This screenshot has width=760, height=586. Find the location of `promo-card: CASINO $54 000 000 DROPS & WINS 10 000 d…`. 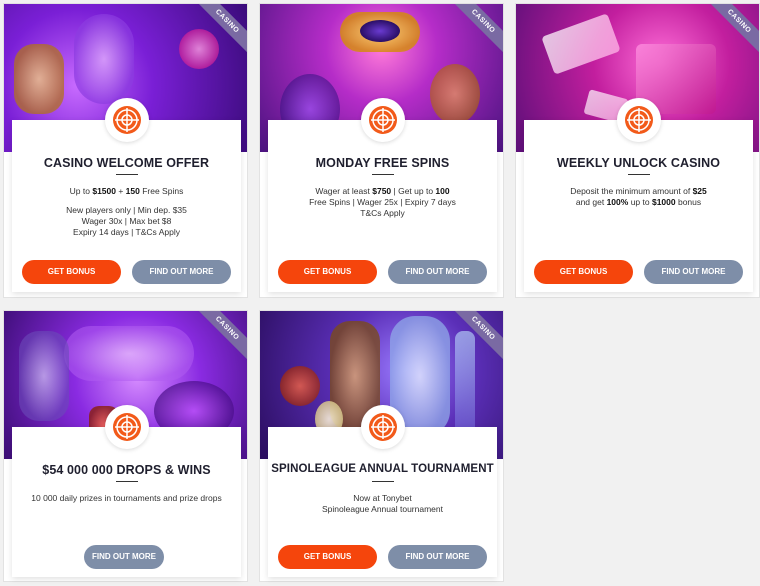

promo-card: CASINO $54 000 000 DROPS & WINS 10 000 d… is located at coordinates (125, 446).